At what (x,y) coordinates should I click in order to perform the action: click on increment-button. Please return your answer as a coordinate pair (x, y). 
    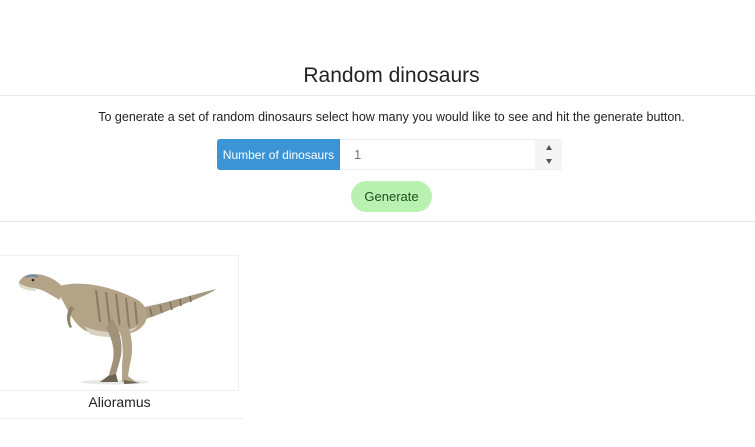
    Looking at the image, I should click on (548, 148).